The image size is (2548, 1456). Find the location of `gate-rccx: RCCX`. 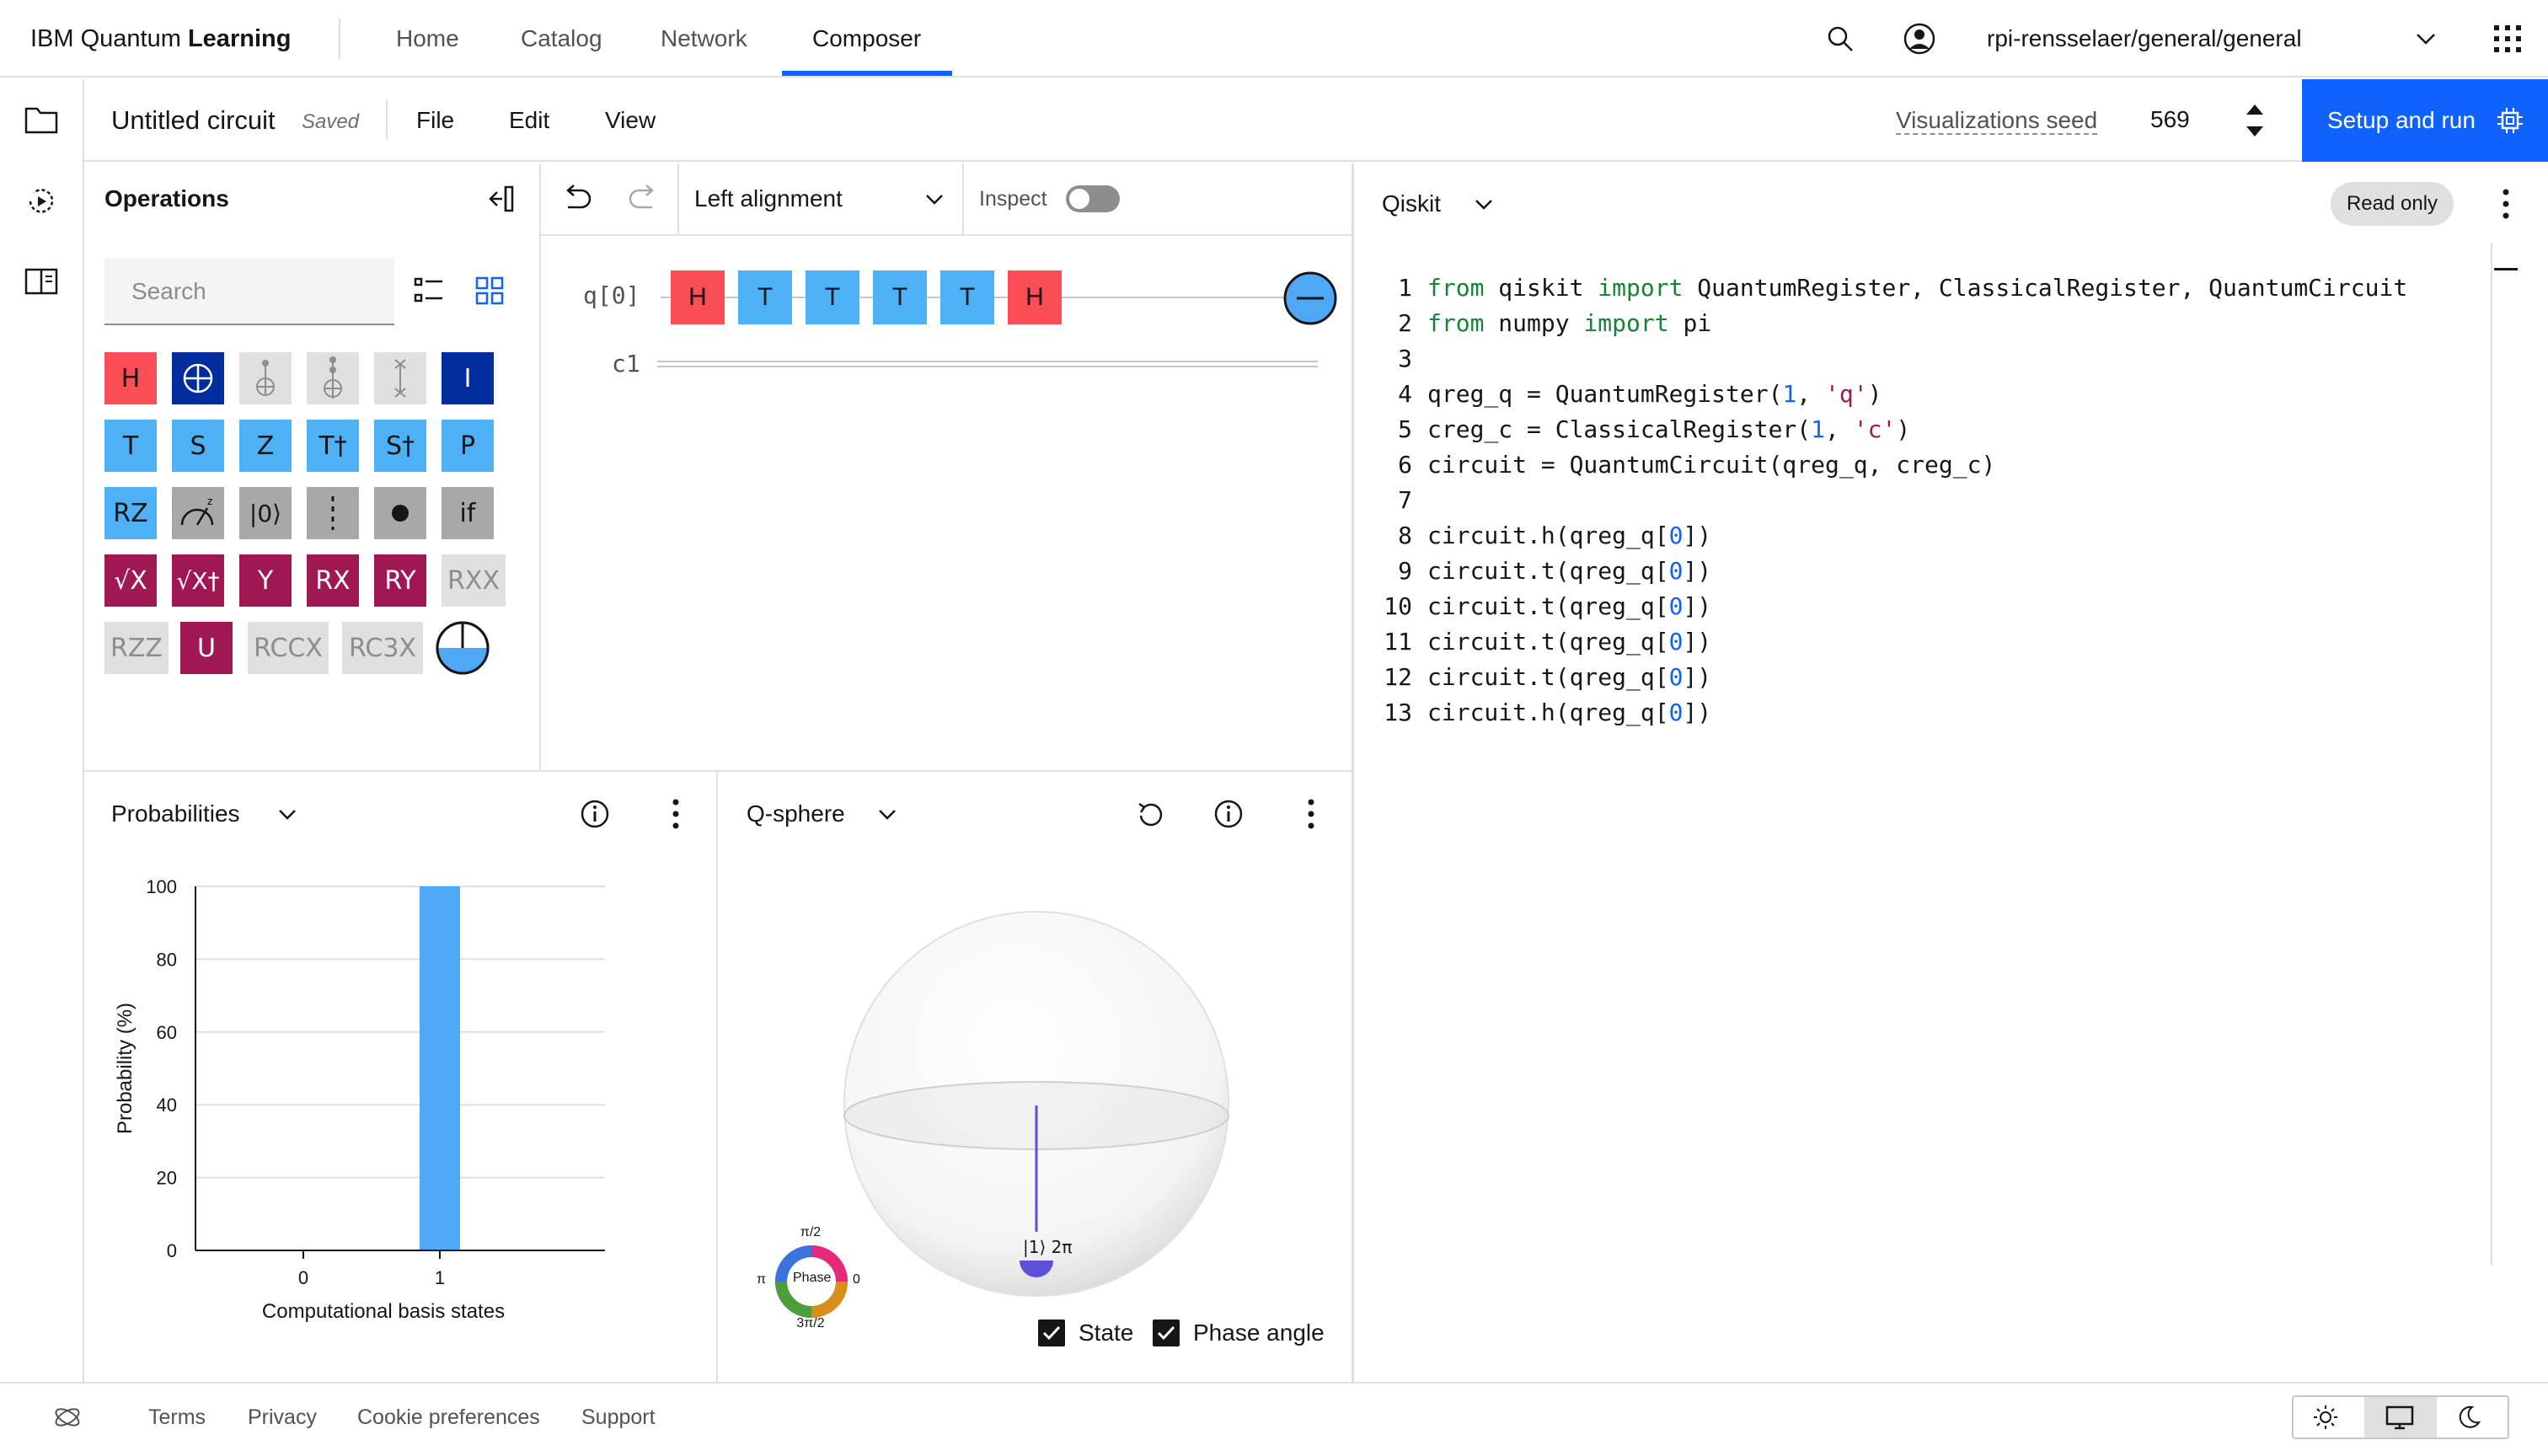

gate-rccx: RCCX is located at coordinates (288, 648).